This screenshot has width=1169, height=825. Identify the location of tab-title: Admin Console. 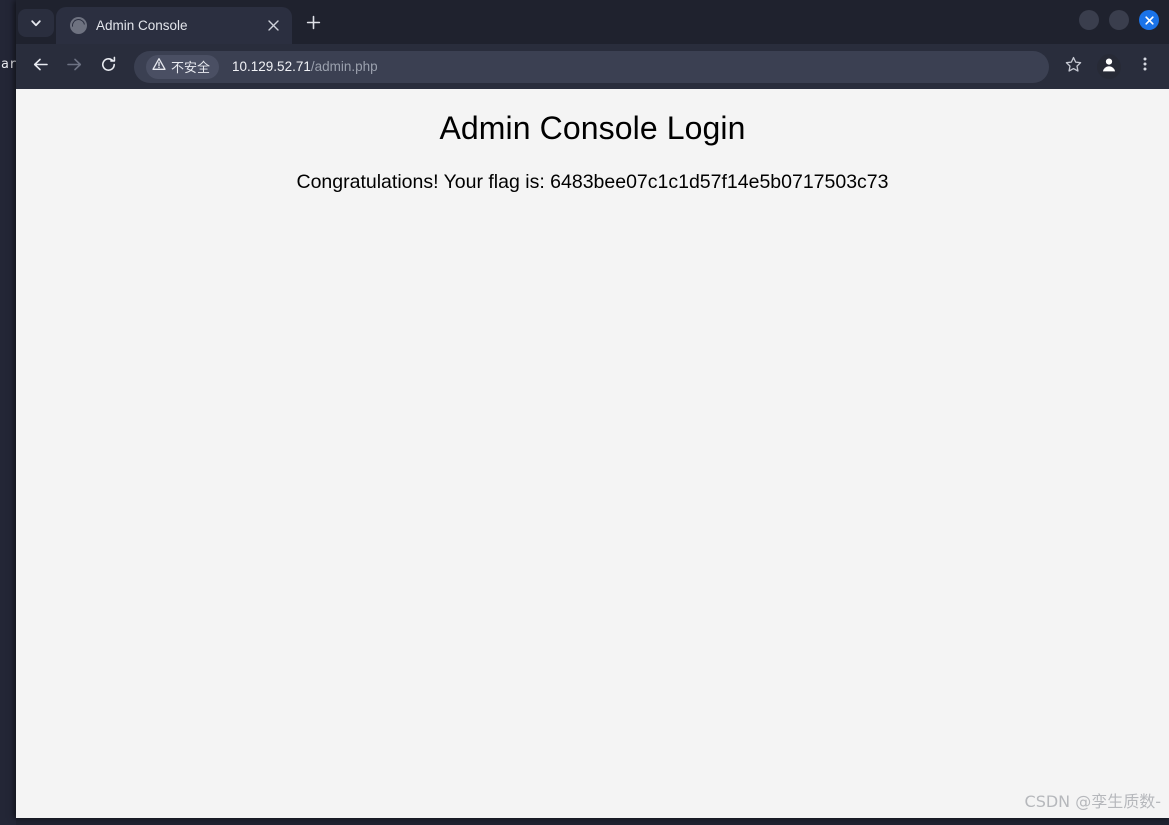
(142, 25).